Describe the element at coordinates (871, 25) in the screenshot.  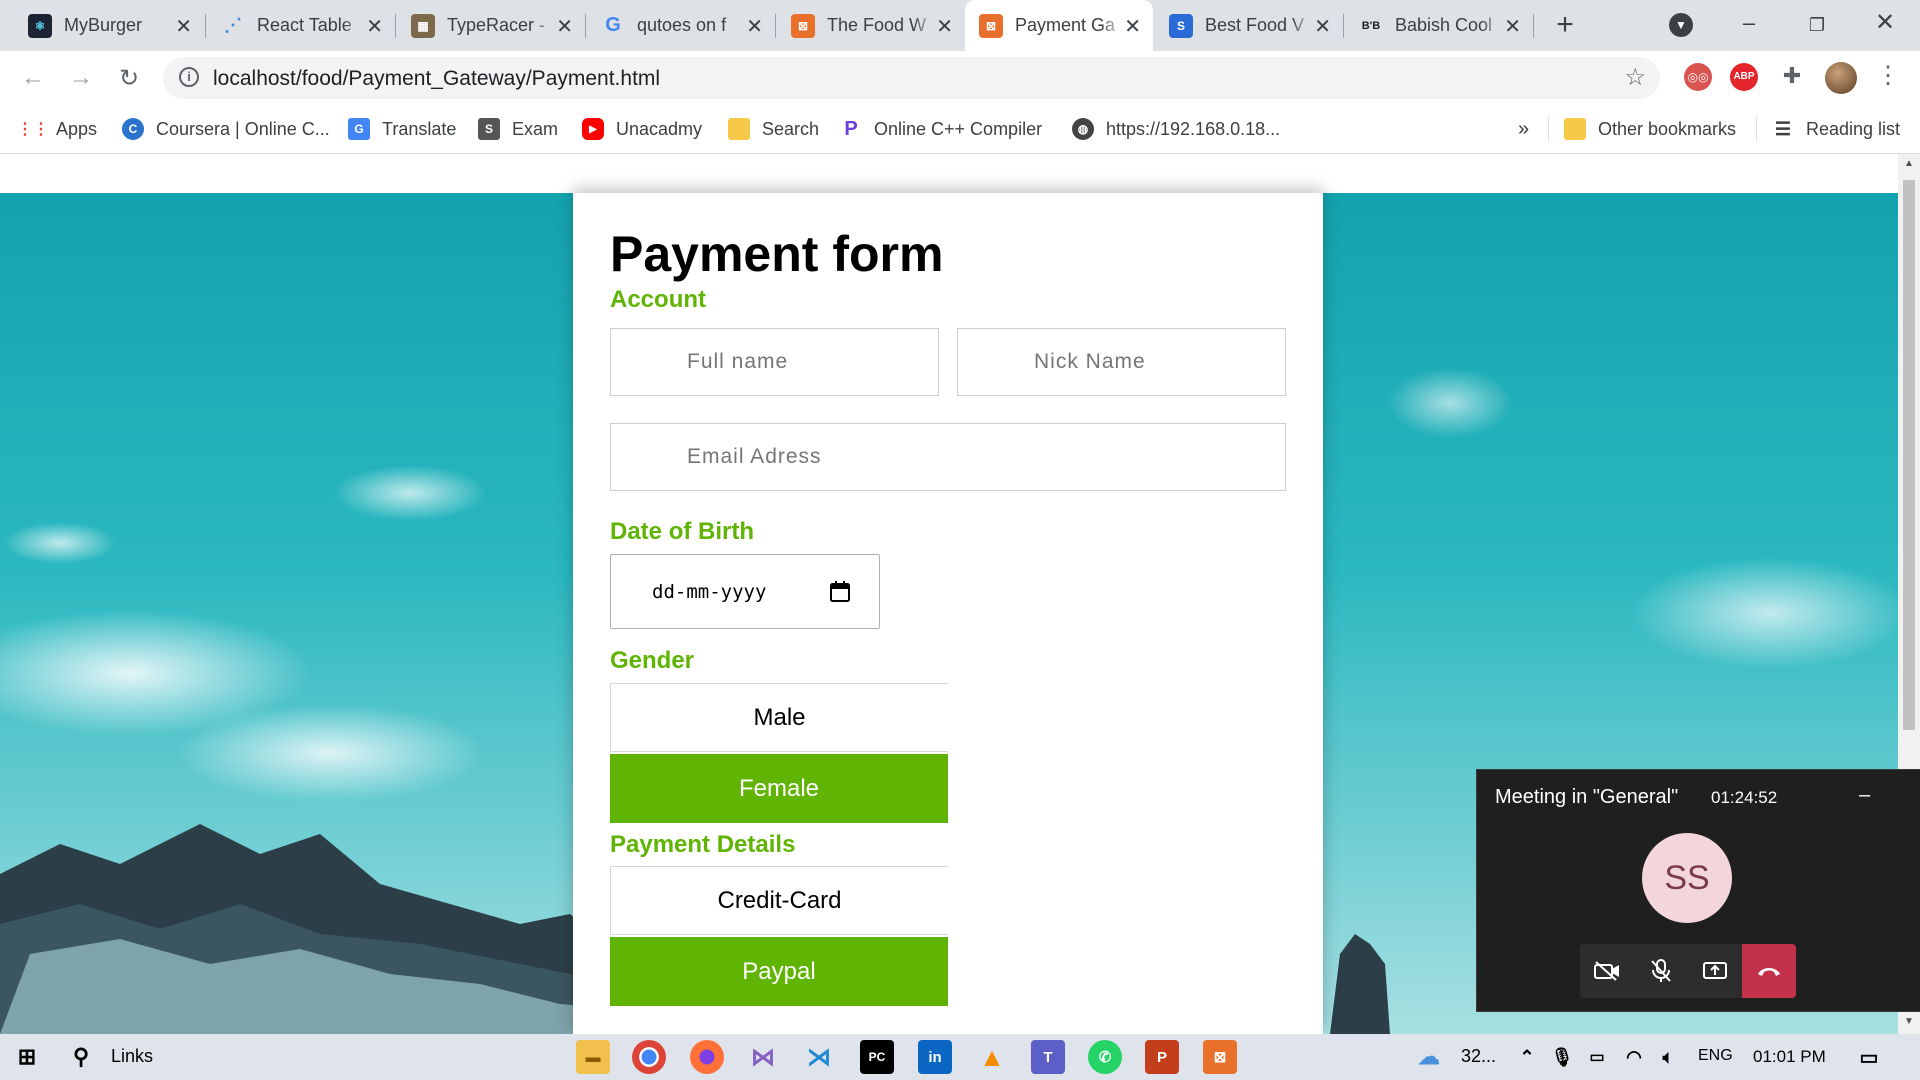
I see `tab-the-food: ⊠ The Food W ✕` at that location.